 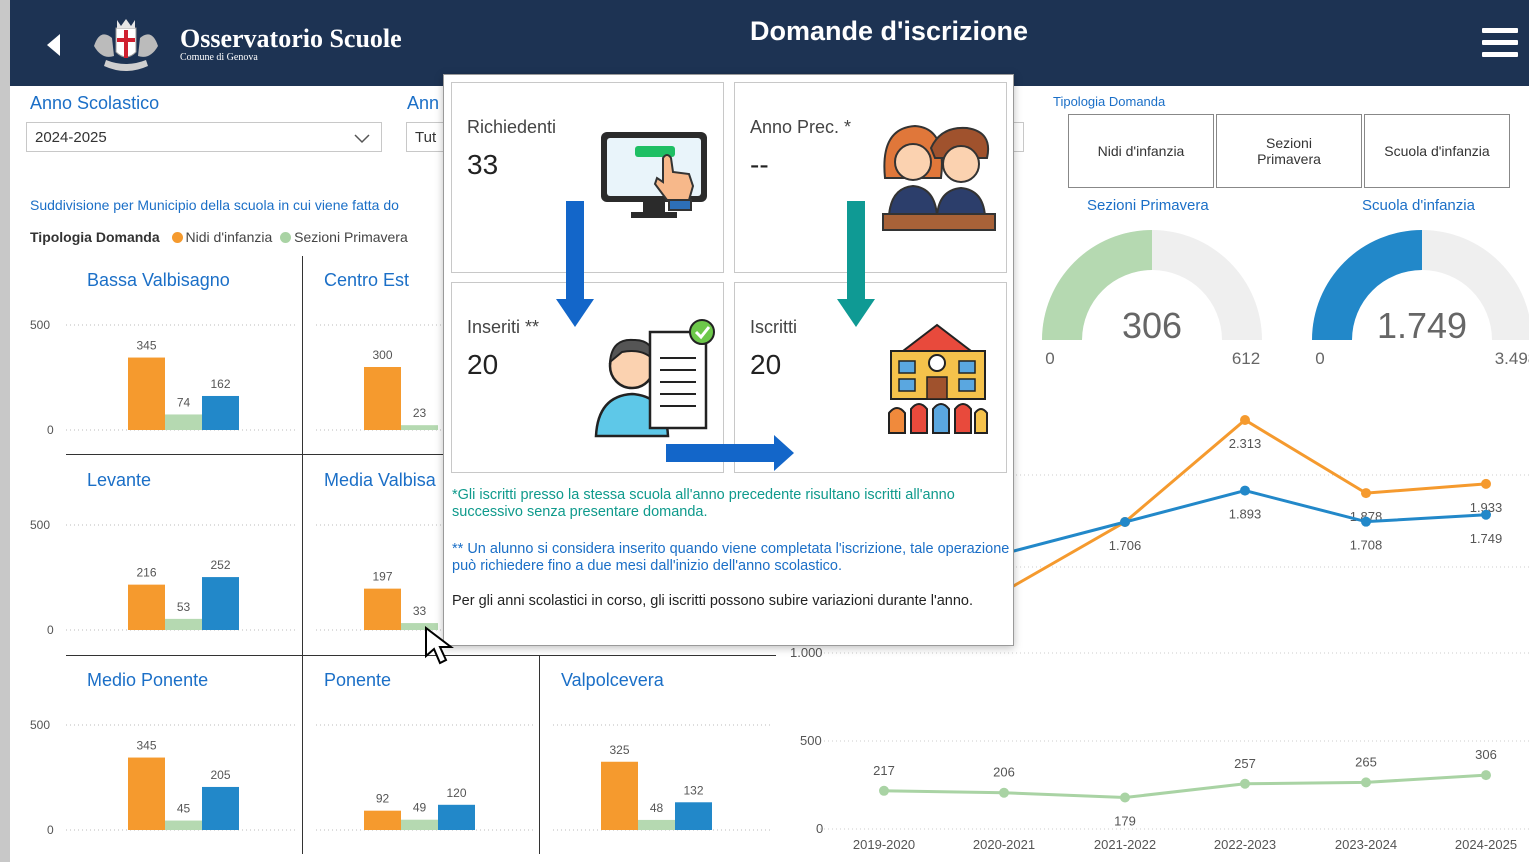 What do you see at coordinates (1109, 101) in the screenshot?
I see `tipologia-label: Tipologia Domanda` at bounding box center [1109, 101].